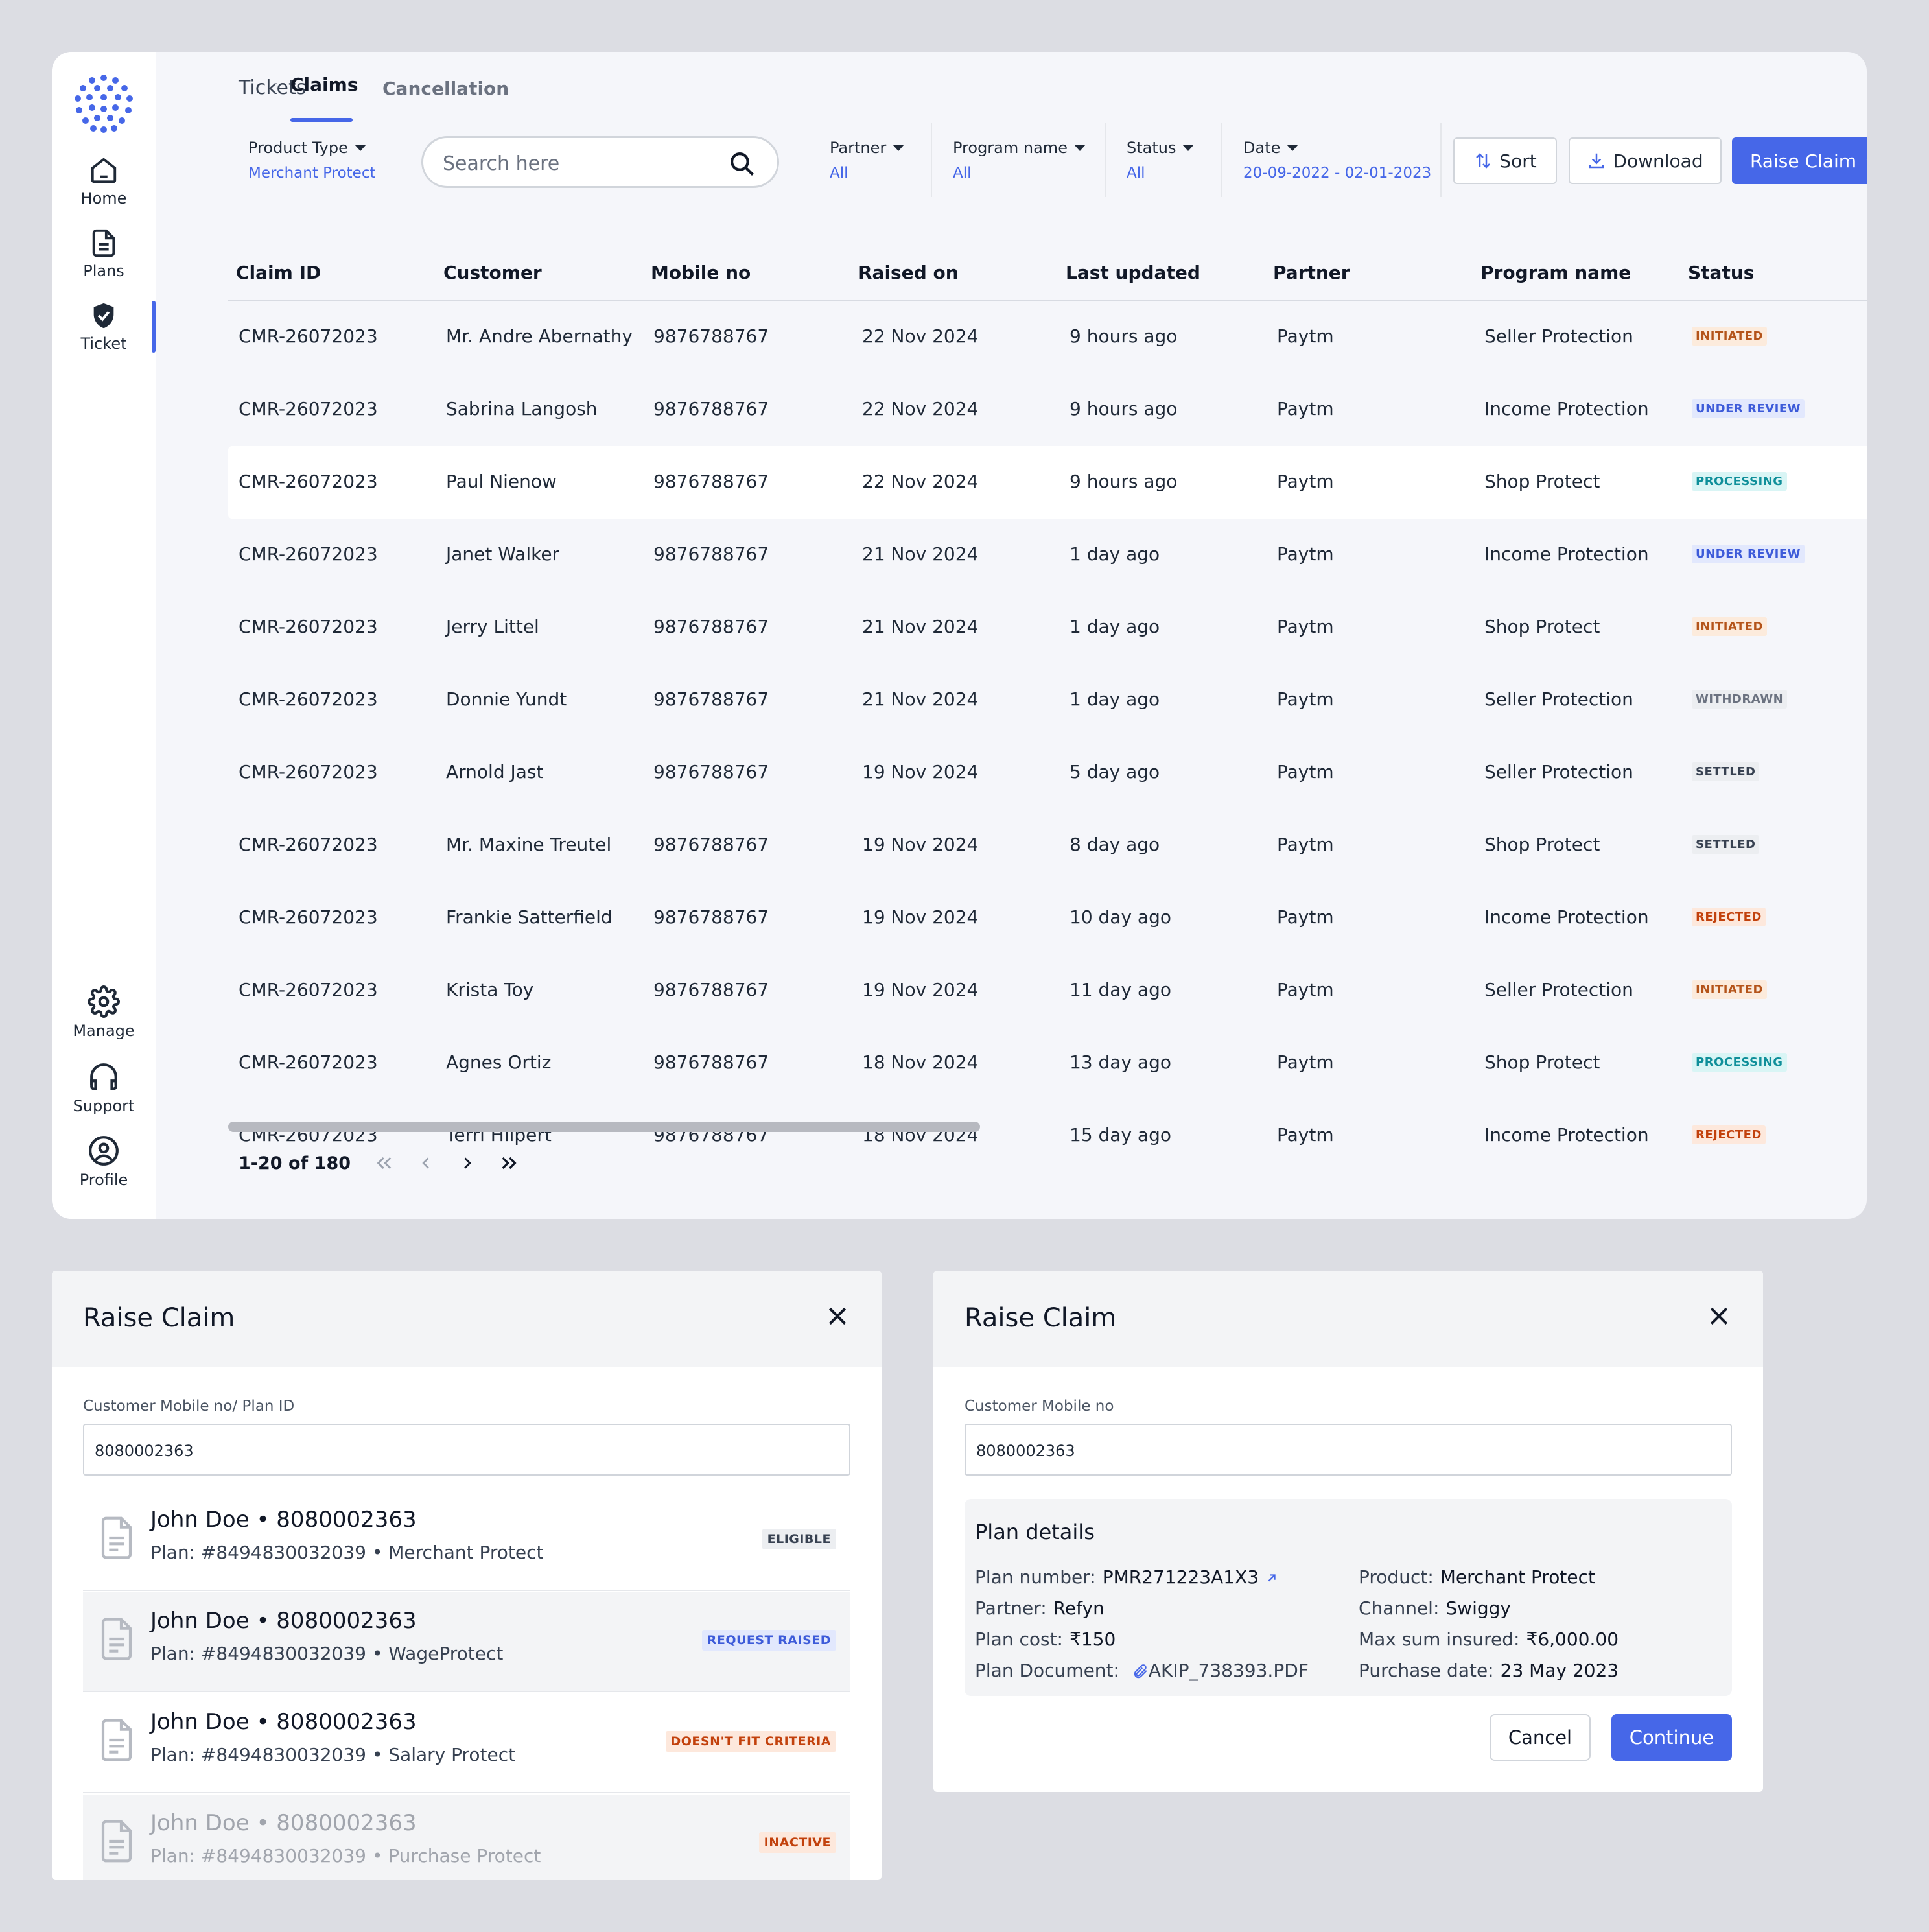  I want to click on max-sum-insured-field: Max sum insured: ₹6,000.00, so click(1489, 1639).